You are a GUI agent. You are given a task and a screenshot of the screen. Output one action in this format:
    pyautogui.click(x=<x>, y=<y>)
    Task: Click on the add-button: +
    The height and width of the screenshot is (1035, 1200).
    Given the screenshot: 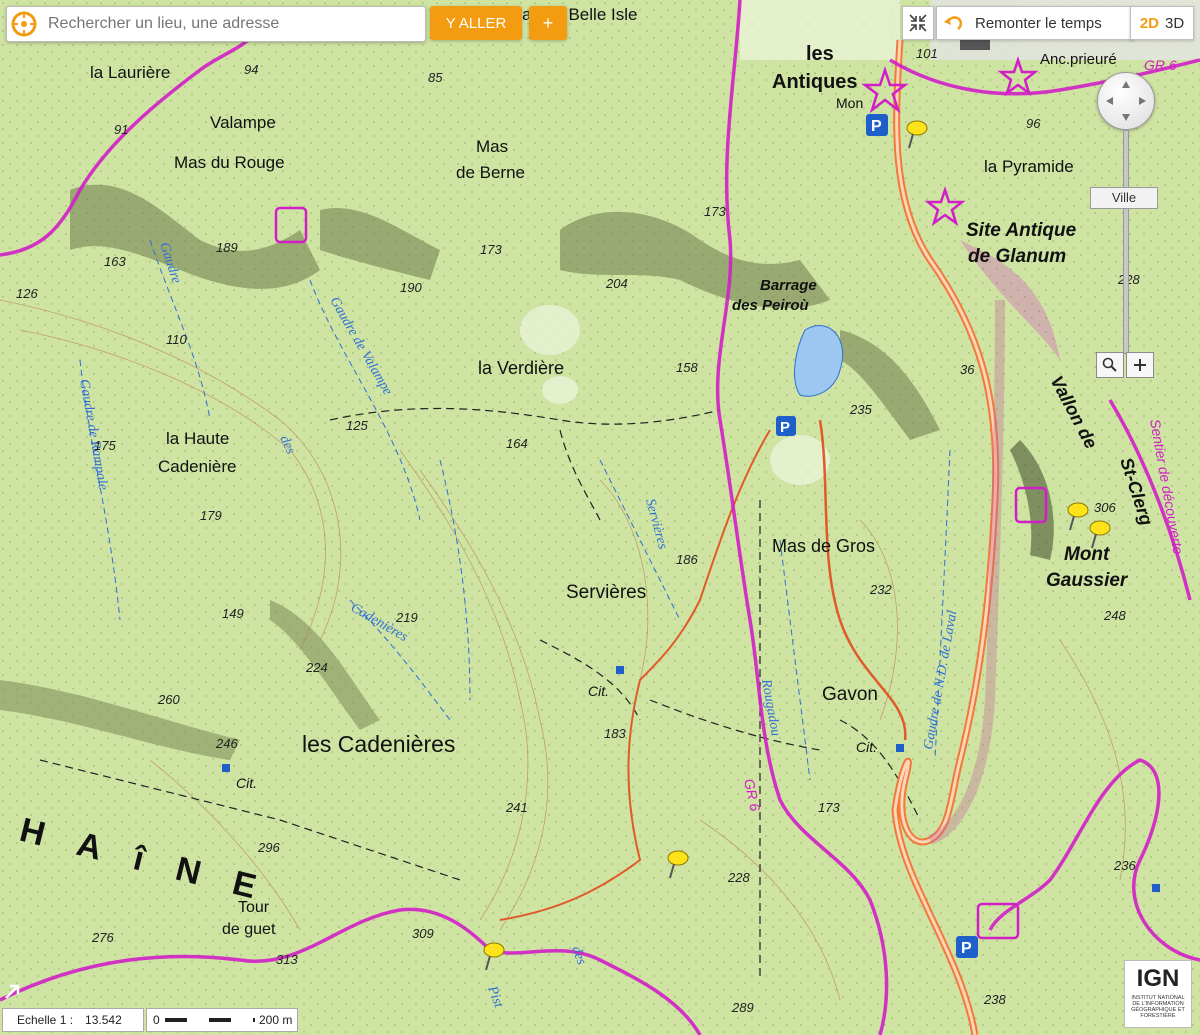 What is the action you would take?
    pyautogui.click(x=548, y=23)
    